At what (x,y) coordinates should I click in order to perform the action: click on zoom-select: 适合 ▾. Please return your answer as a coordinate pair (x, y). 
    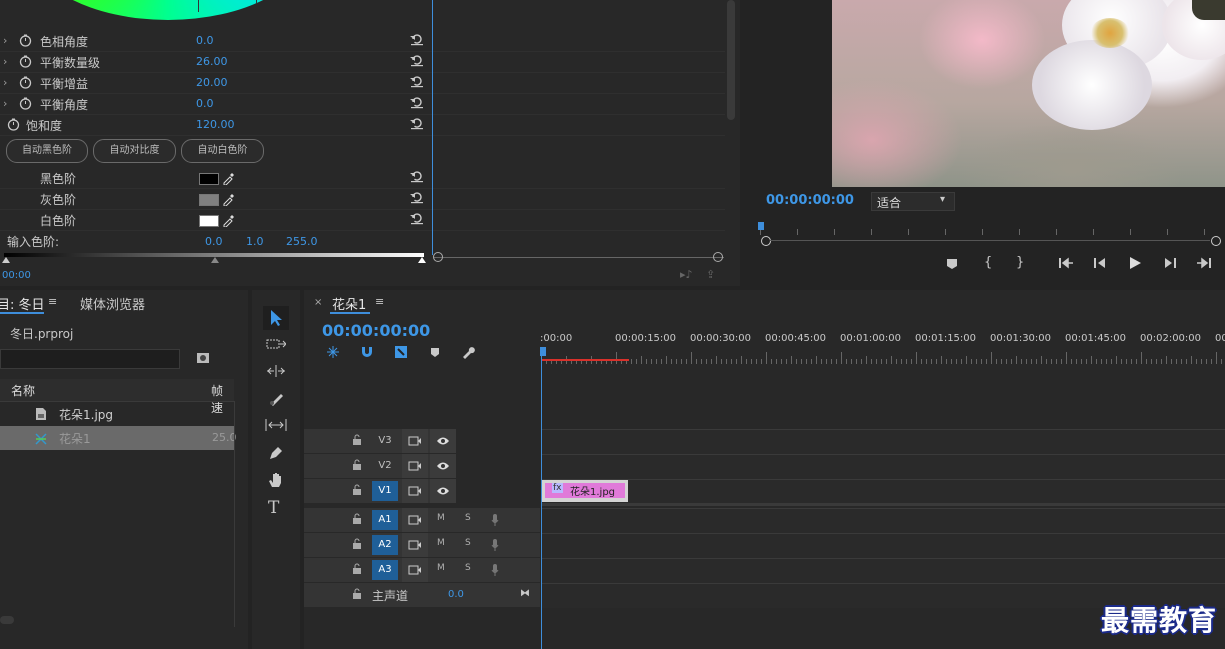
    Looking at the image, I should click on (913, 201).